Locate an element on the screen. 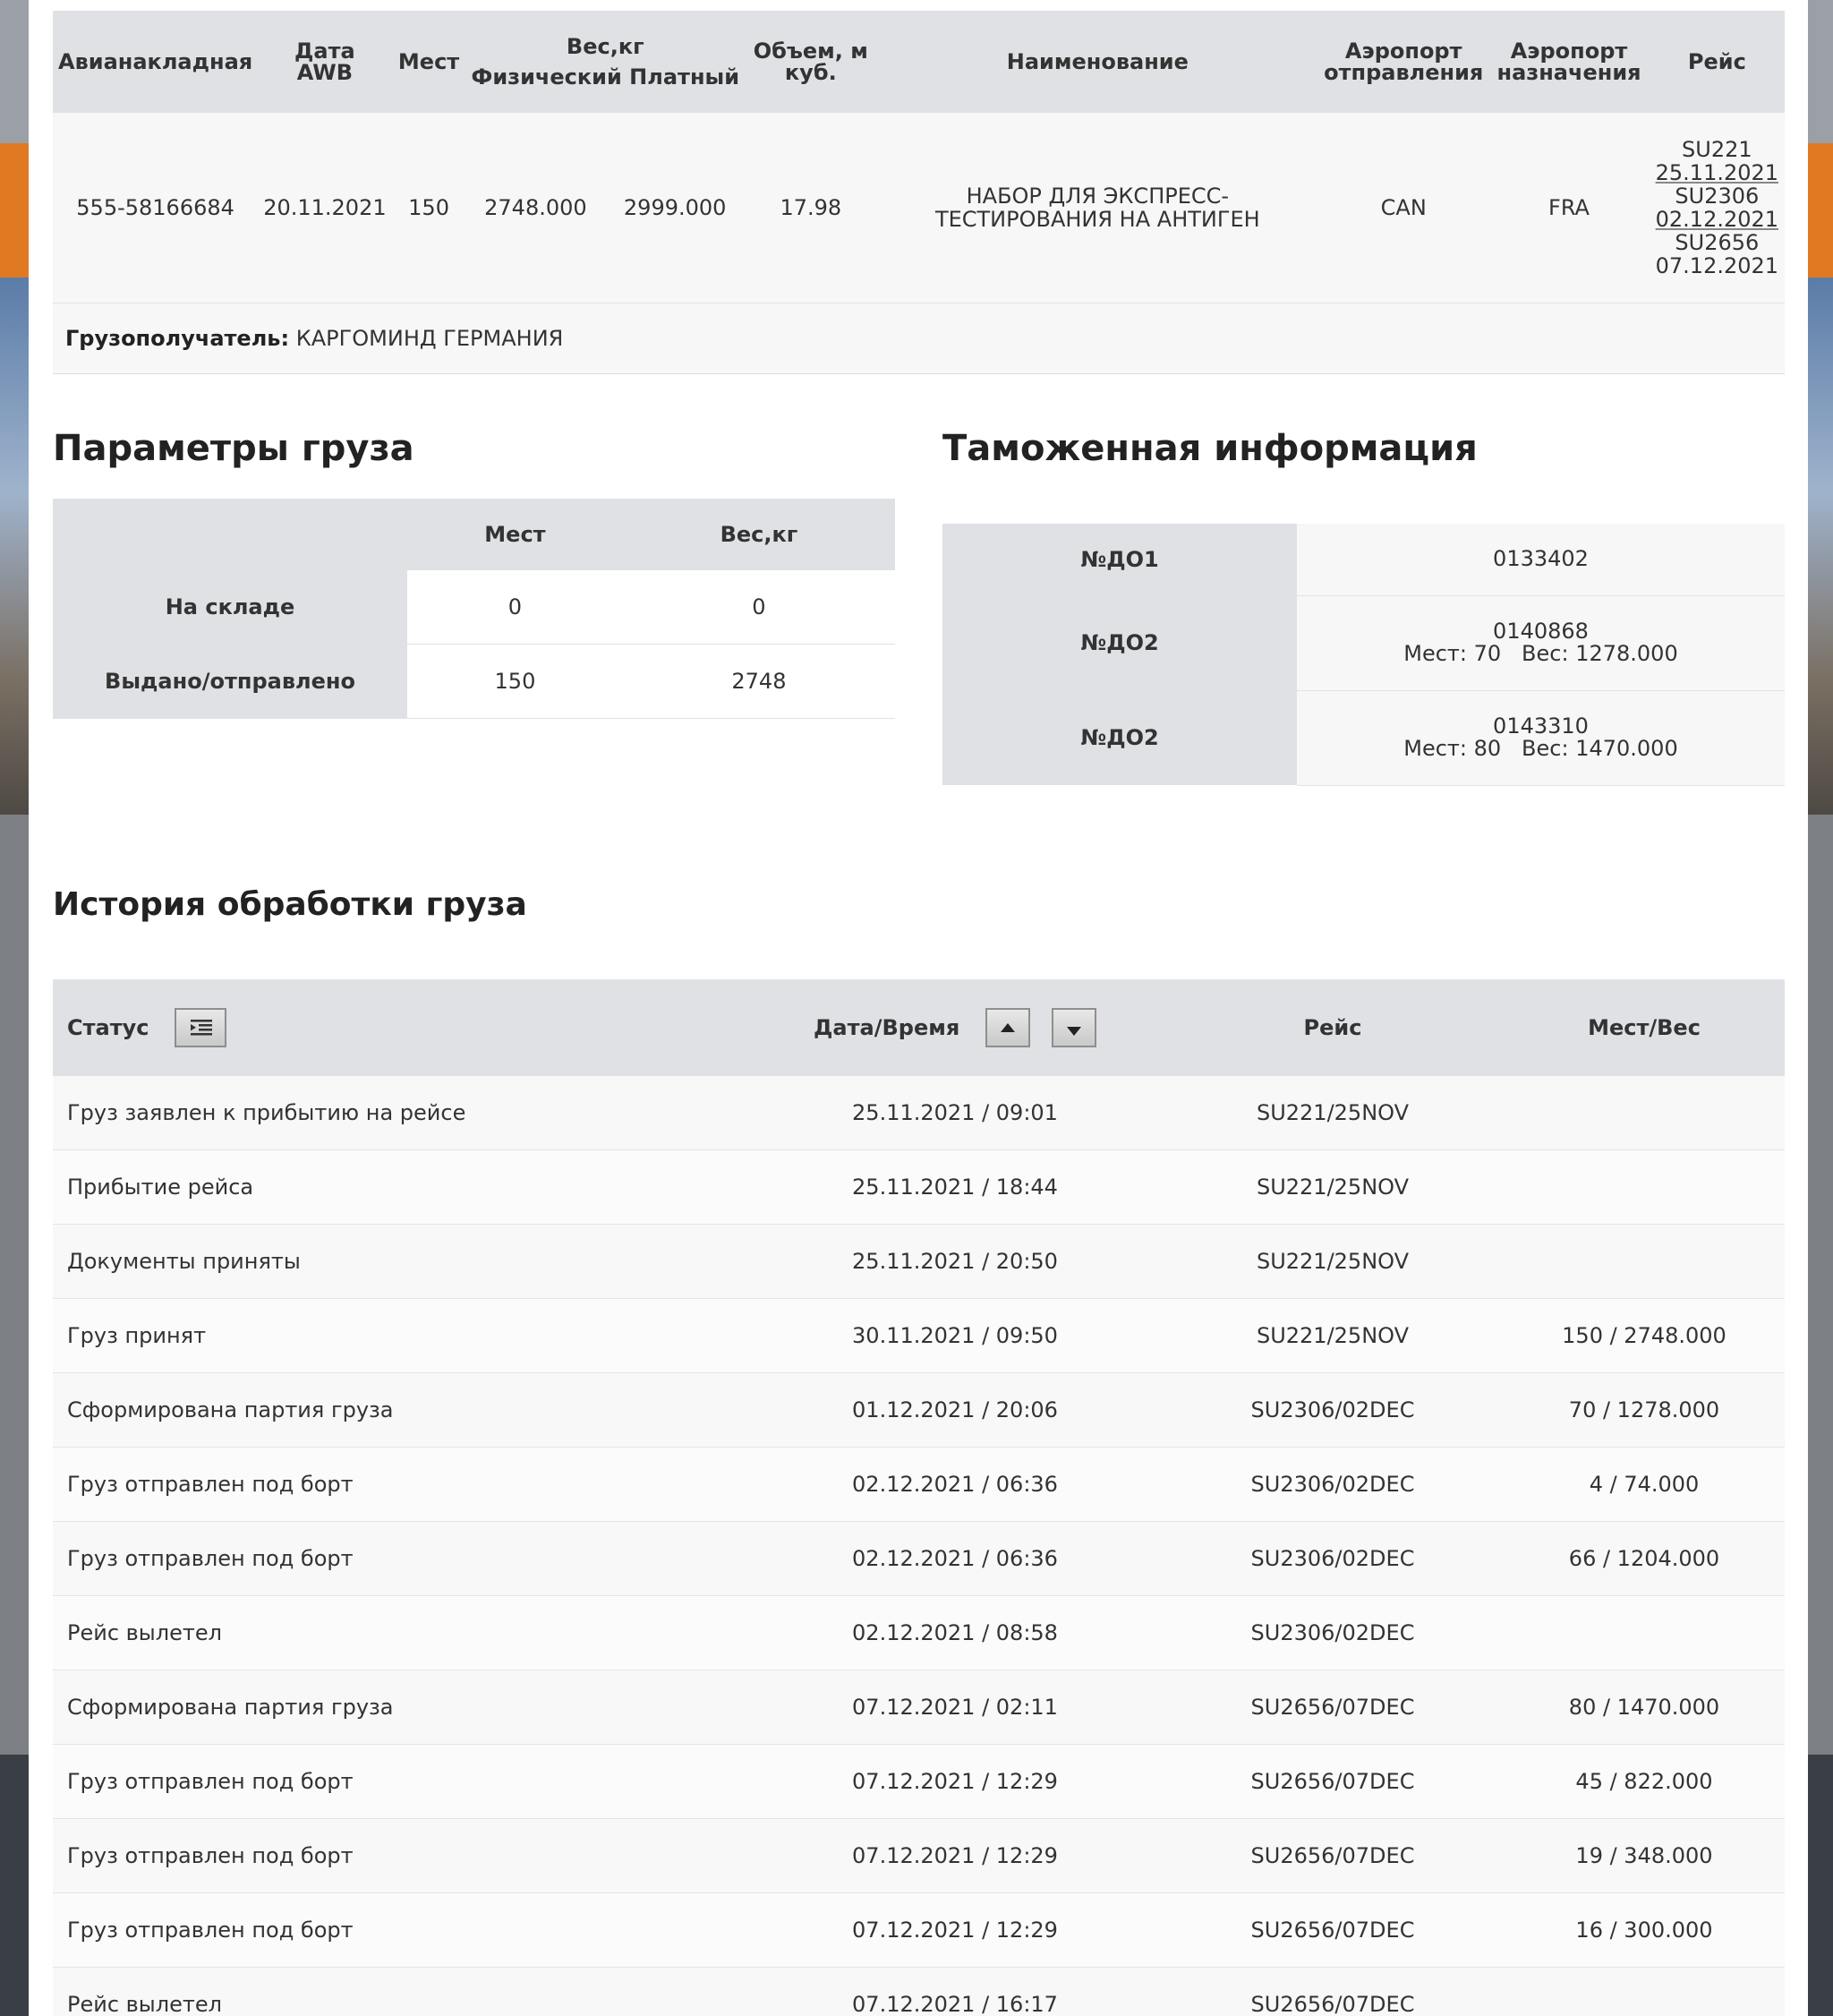 The width and height of the screenshot is (1833, 2016). awb-pieces: 150 is located at coordinates (428, 208).